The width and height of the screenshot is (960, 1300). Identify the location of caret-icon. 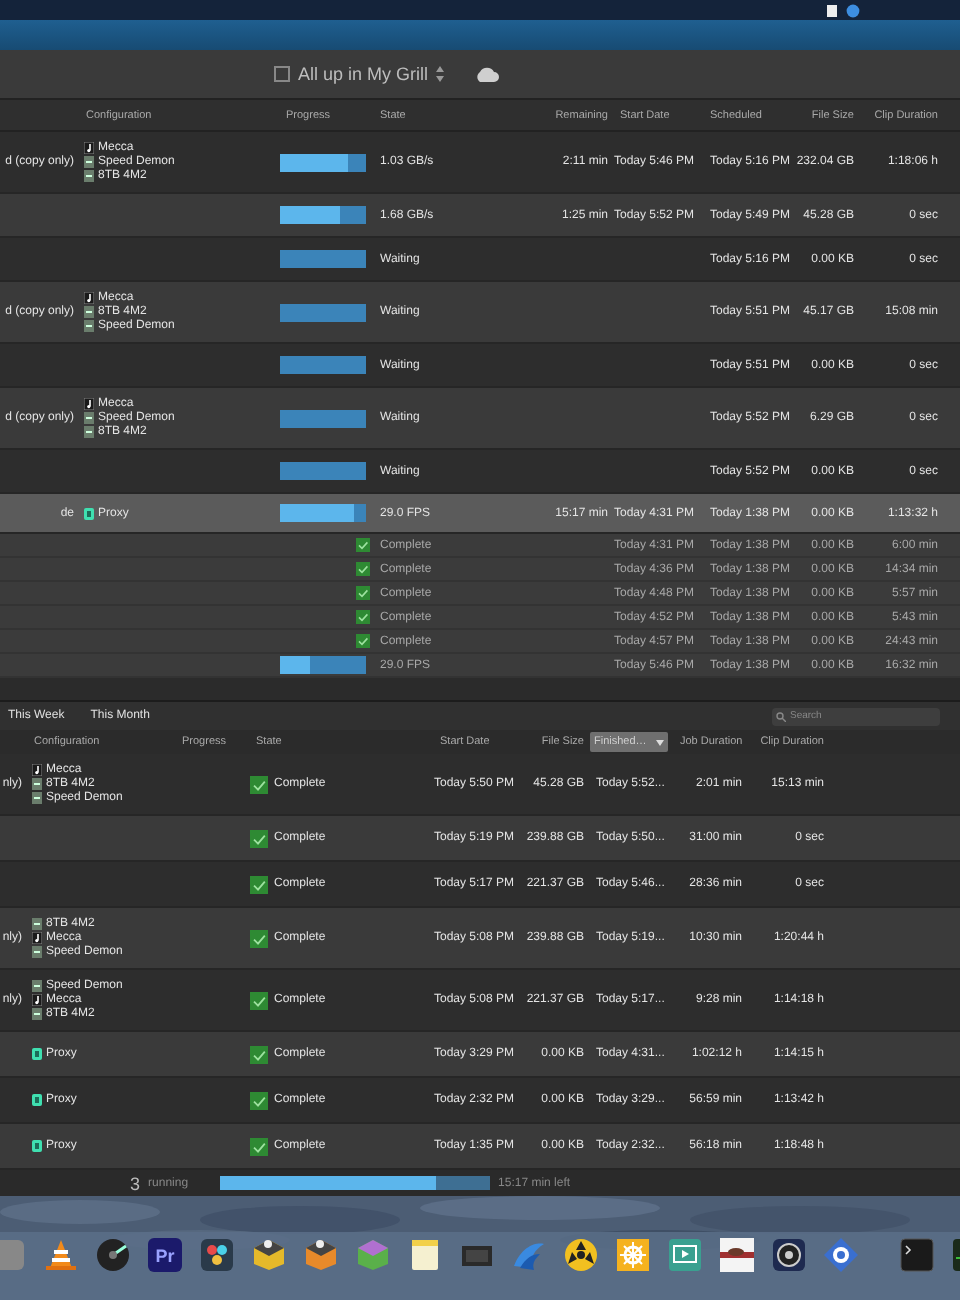
(660, 742).